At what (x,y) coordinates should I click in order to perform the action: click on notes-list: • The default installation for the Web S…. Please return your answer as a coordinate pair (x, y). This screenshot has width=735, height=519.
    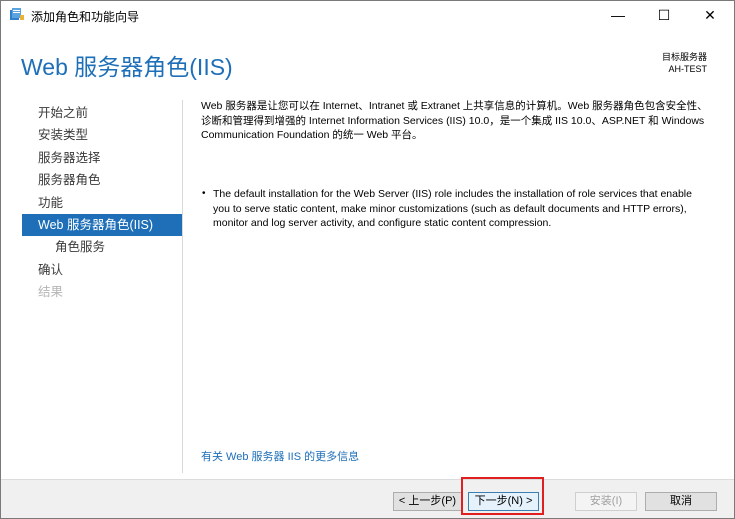
    Looking at the image, I should click on (456, 209).